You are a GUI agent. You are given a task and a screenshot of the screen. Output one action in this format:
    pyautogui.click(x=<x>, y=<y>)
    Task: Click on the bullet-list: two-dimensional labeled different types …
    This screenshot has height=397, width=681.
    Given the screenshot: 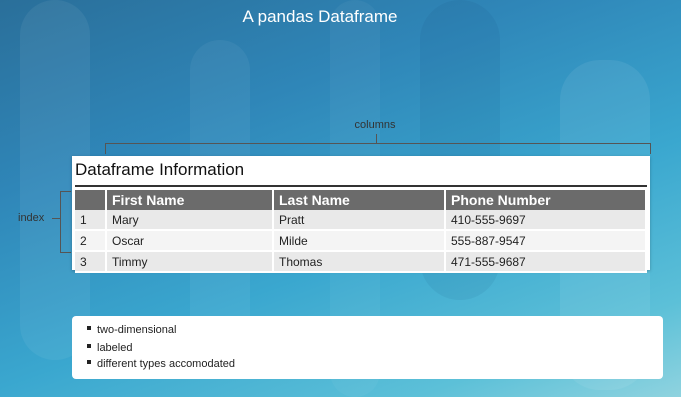 What is the action you would take?
    pyautogui.click(x=367, y=347)
    